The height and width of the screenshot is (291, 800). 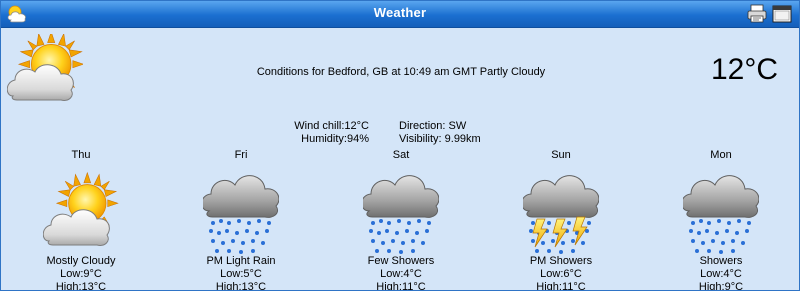 I want to click on forecast-low: Low:9°C, so click(x=81, y=274).